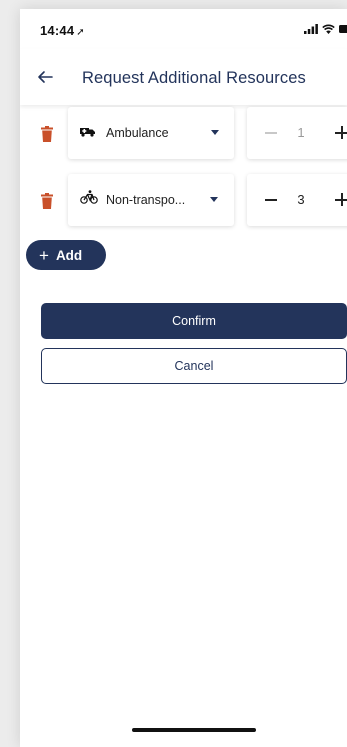 The height and width of the screenshot is (747, 347). I want to click on quantity-value: 3, so click(301, 199).